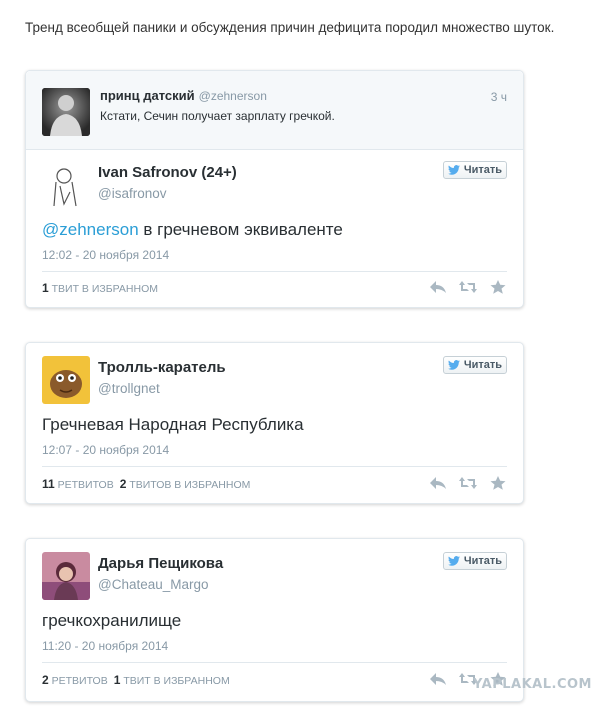  Describe the element at coordinates (160, 563) in the screenshot. I see `author-name: Дарья Пещикова` at that location.